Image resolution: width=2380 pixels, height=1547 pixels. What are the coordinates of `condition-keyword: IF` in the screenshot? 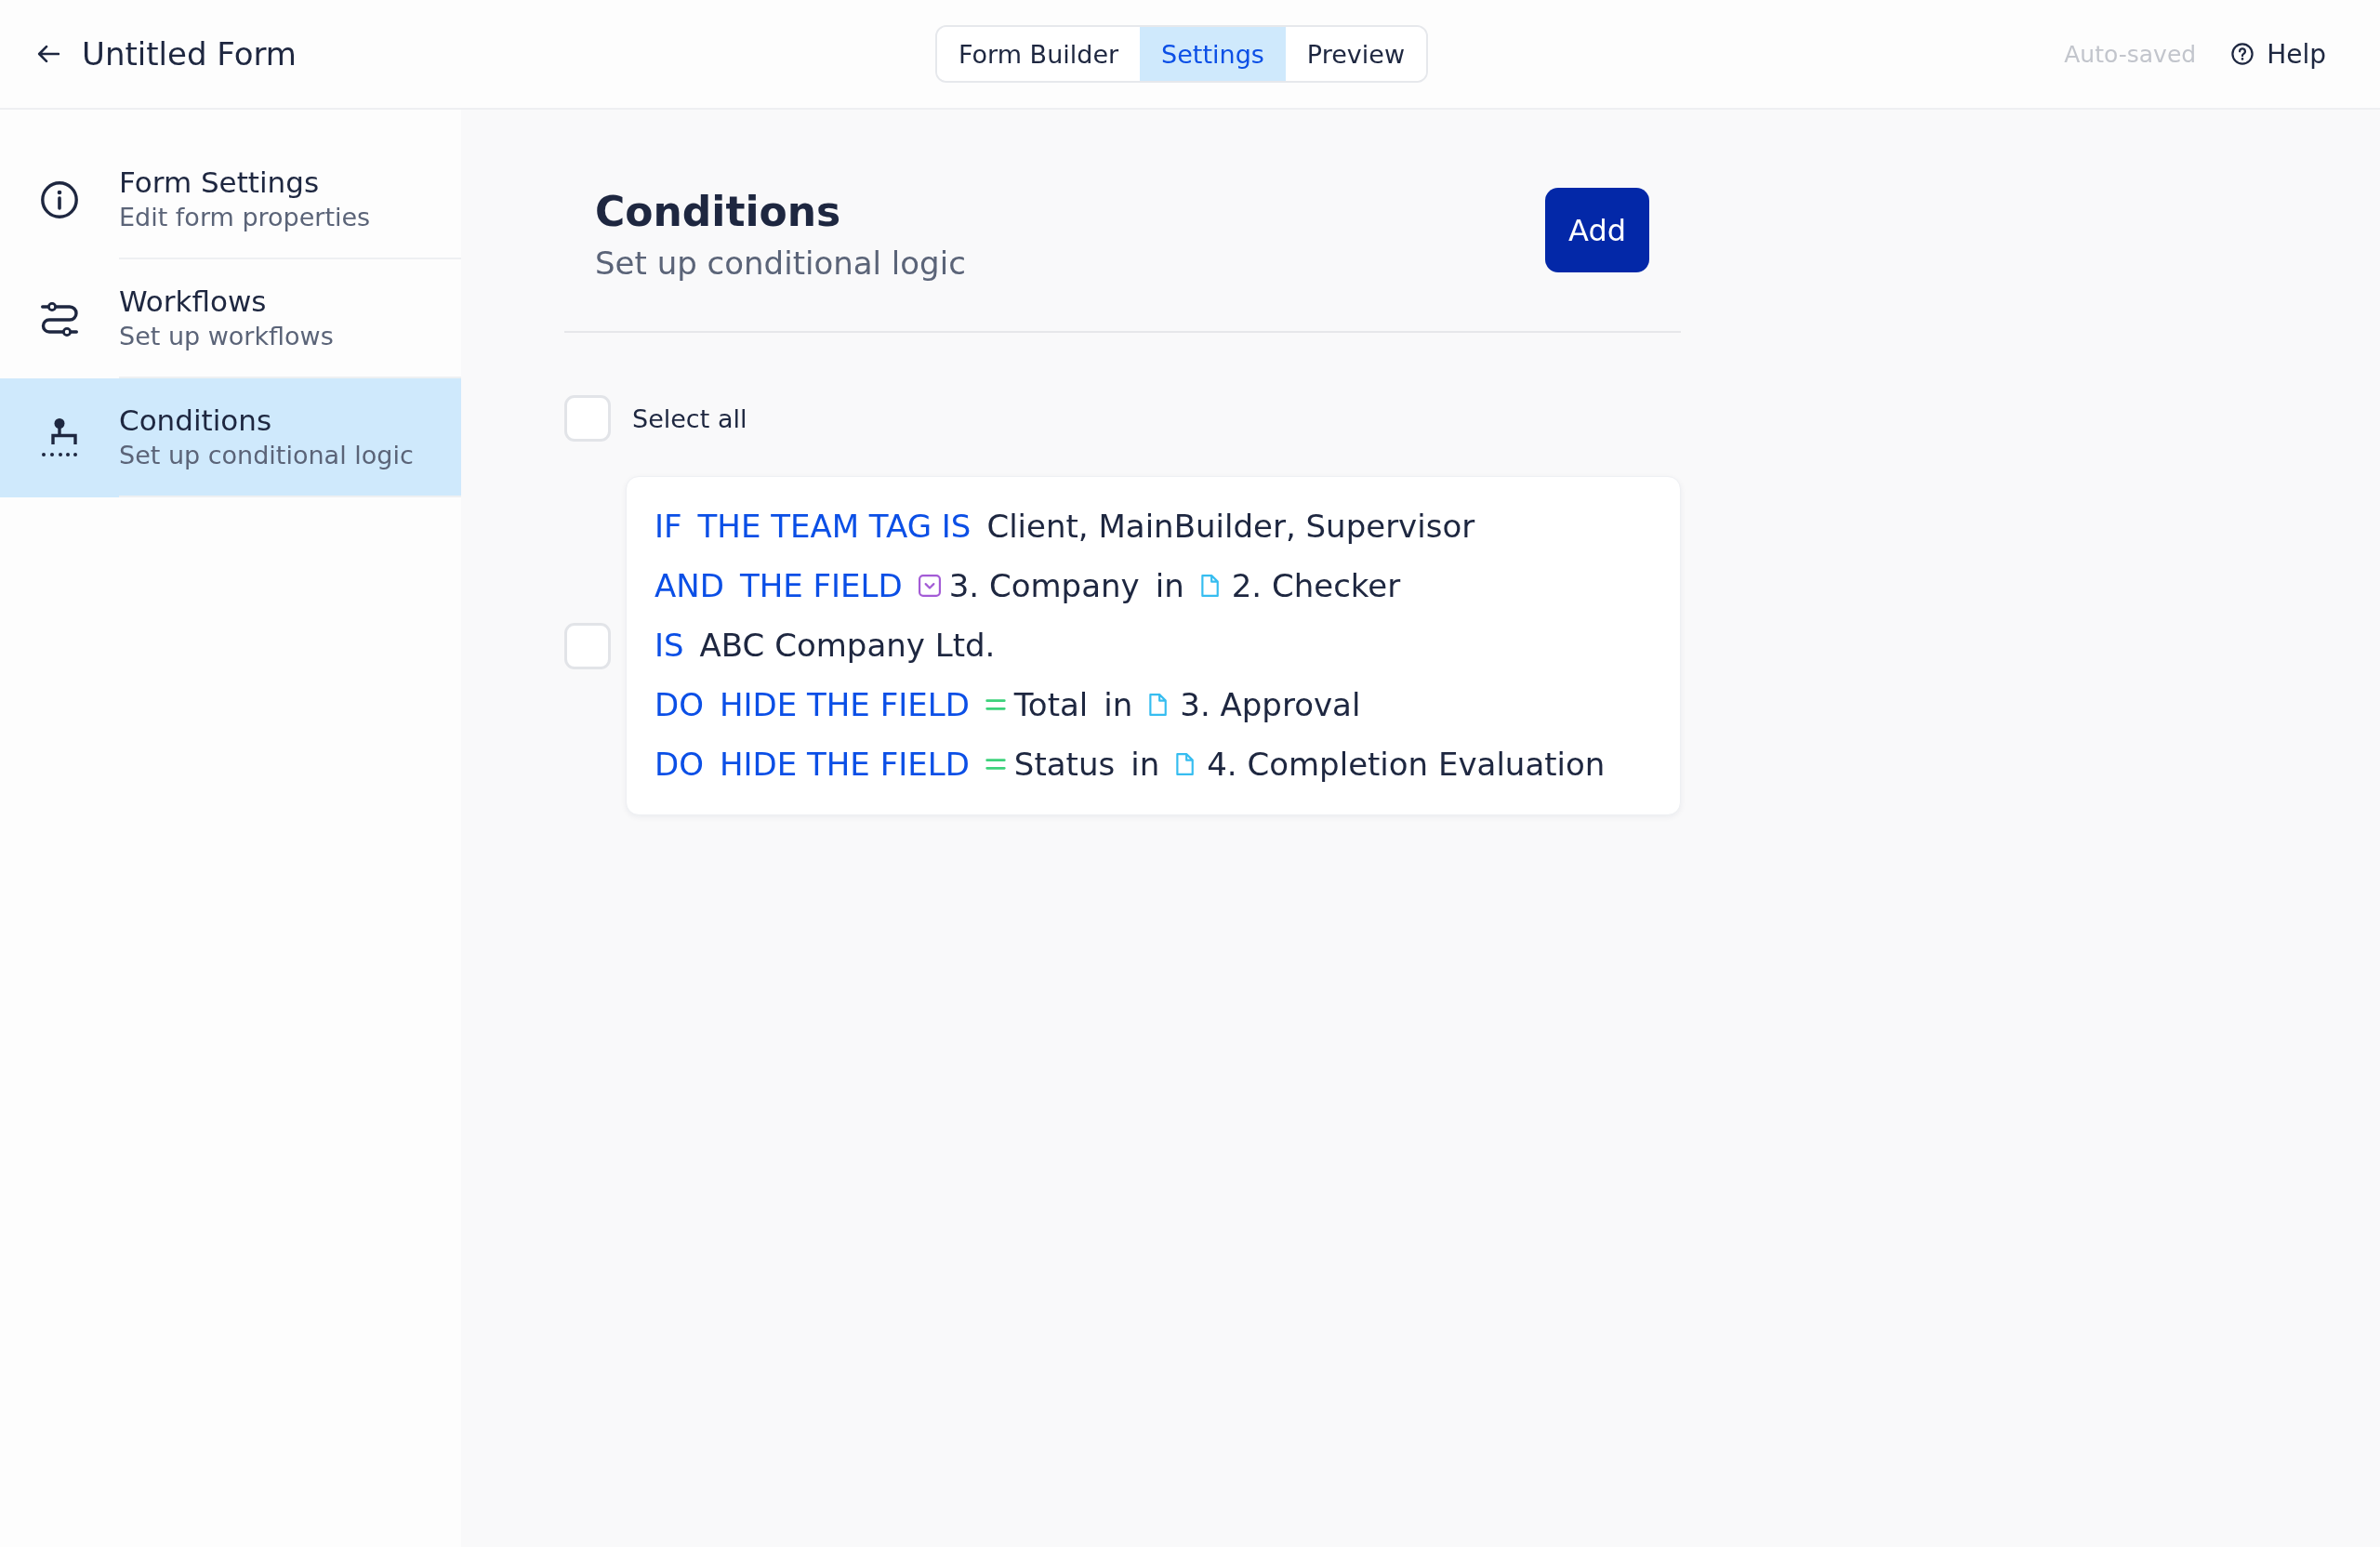 It's located at (668, 526).